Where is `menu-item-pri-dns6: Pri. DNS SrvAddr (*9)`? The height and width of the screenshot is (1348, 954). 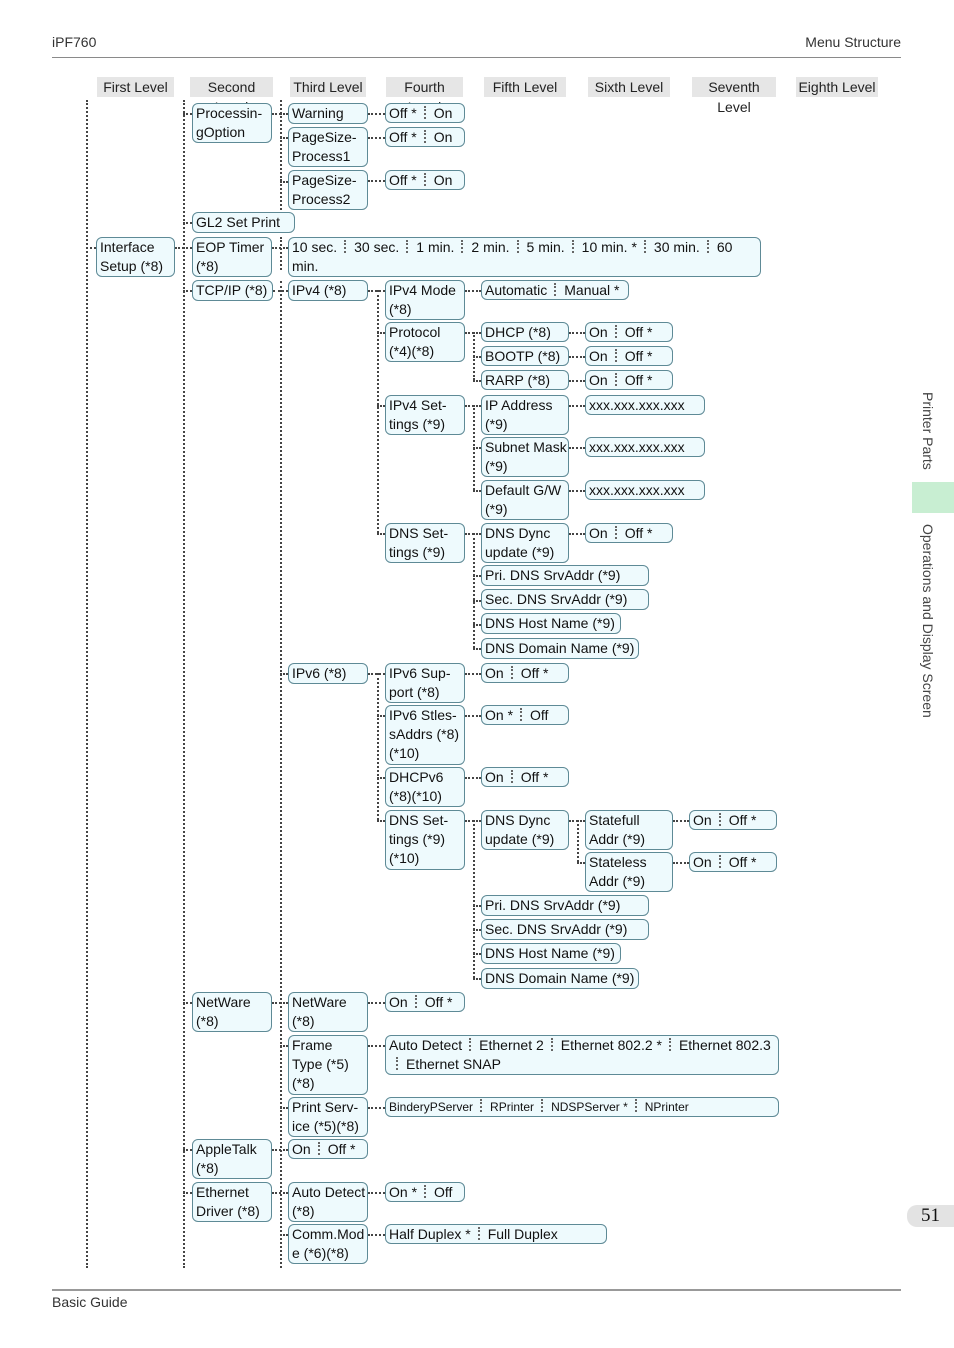
menu-item-pri-dns6: Pri. DNS SrvAddr (*9) is located at coordinates (565, 905).